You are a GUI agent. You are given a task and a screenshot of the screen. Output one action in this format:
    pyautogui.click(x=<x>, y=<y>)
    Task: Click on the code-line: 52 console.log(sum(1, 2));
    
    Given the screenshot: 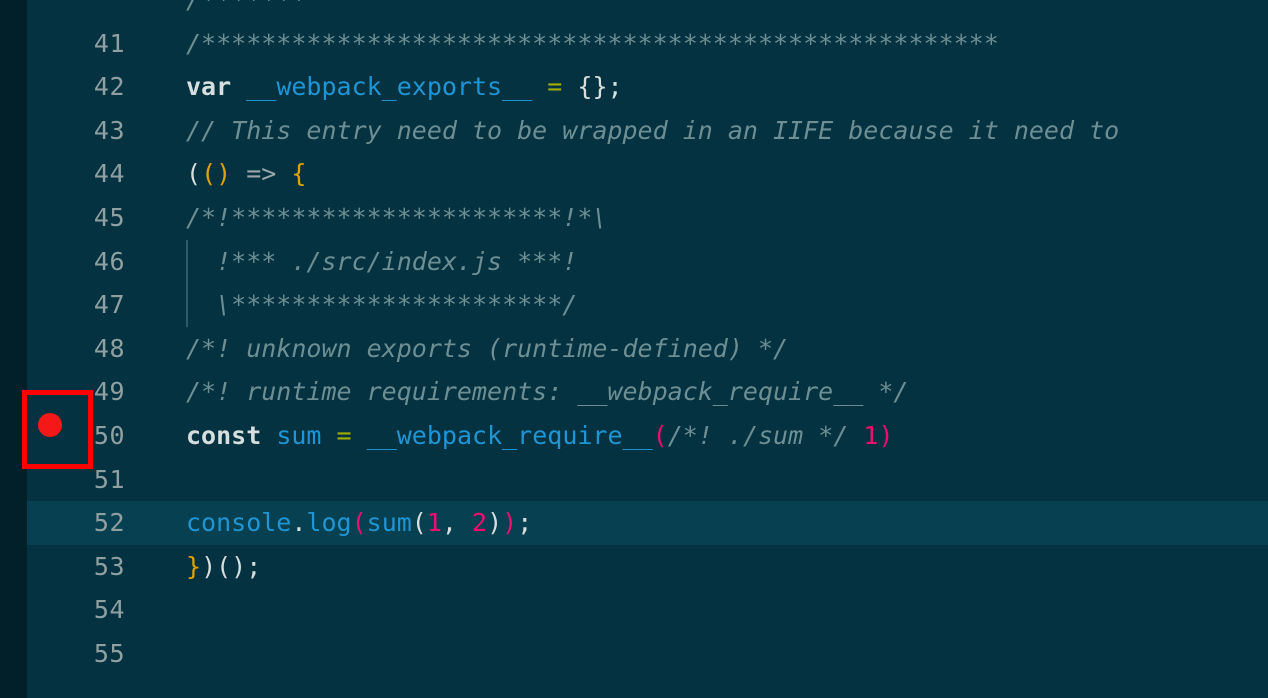 What is the action you would take?
    pyautogui.click(x=634, y=523)
    